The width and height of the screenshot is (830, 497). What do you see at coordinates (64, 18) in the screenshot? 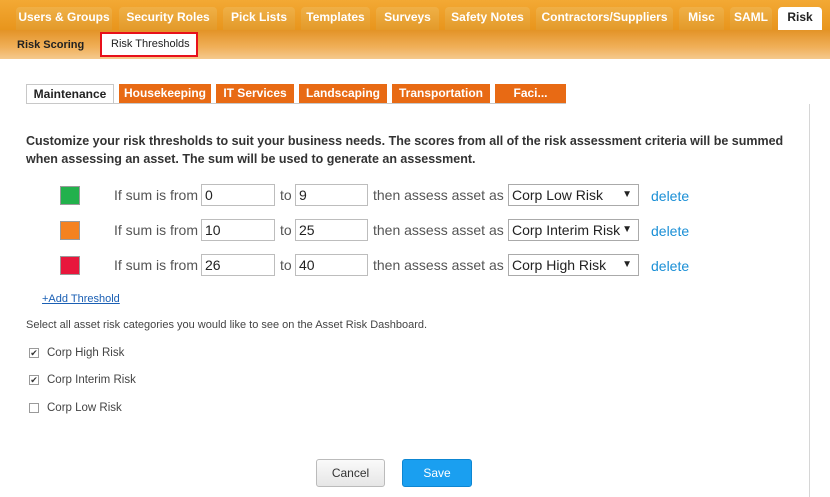
I see `tab-users-groups: Users & Groups` at bounding box center [64, 18].